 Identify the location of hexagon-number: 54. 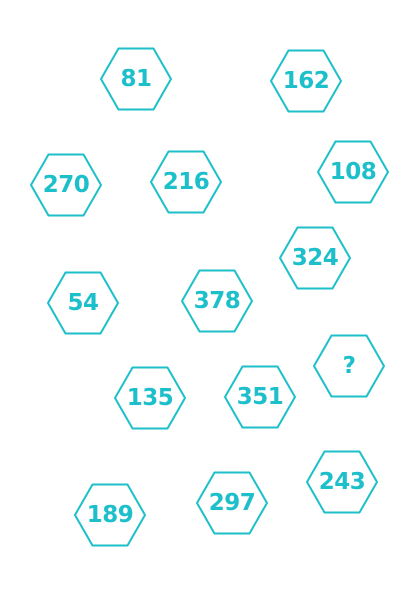
(83, 303).